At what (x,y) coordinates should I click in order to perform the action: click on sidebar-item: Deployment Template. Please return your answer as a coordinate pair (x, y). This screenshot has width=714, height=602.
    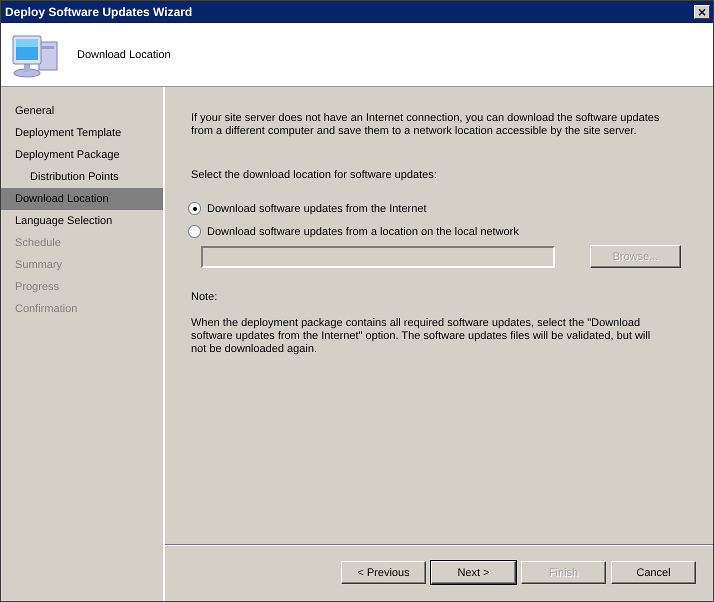
    Looking at the image, I should click on (82, 133).